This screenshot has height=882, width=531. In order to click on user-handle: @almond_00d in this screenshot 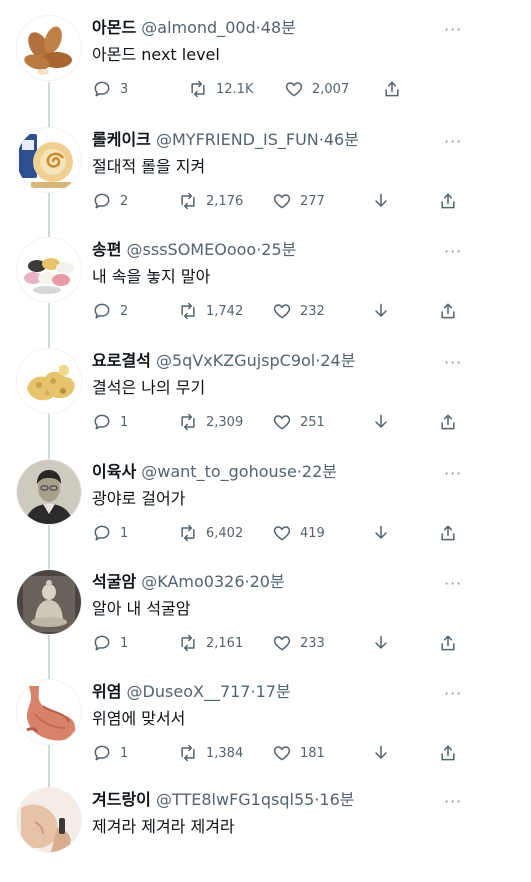, I will do `click(198, 27)`.